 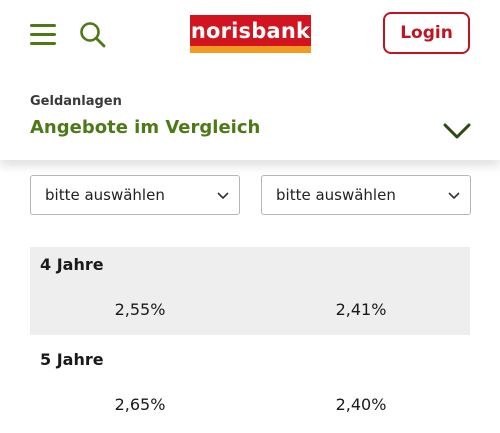 I want to click on page-title: Angebote im Vergleich, so click(x=145, y=127).